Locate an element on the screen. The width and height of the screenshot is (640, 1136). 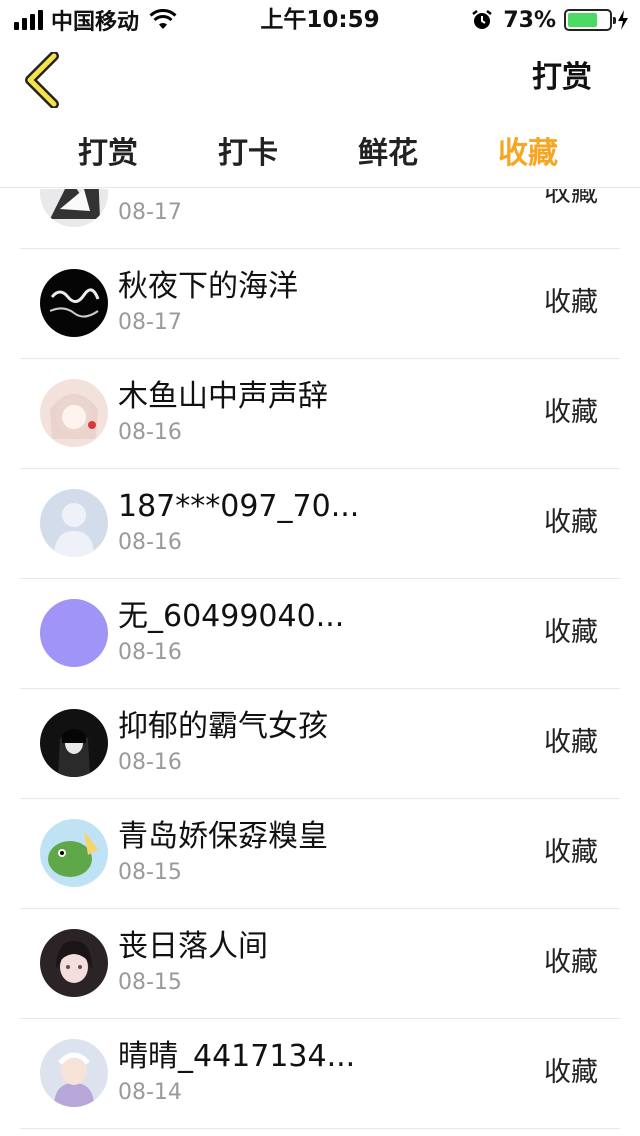
status-right: 73% is located at coordinates (550, 20).